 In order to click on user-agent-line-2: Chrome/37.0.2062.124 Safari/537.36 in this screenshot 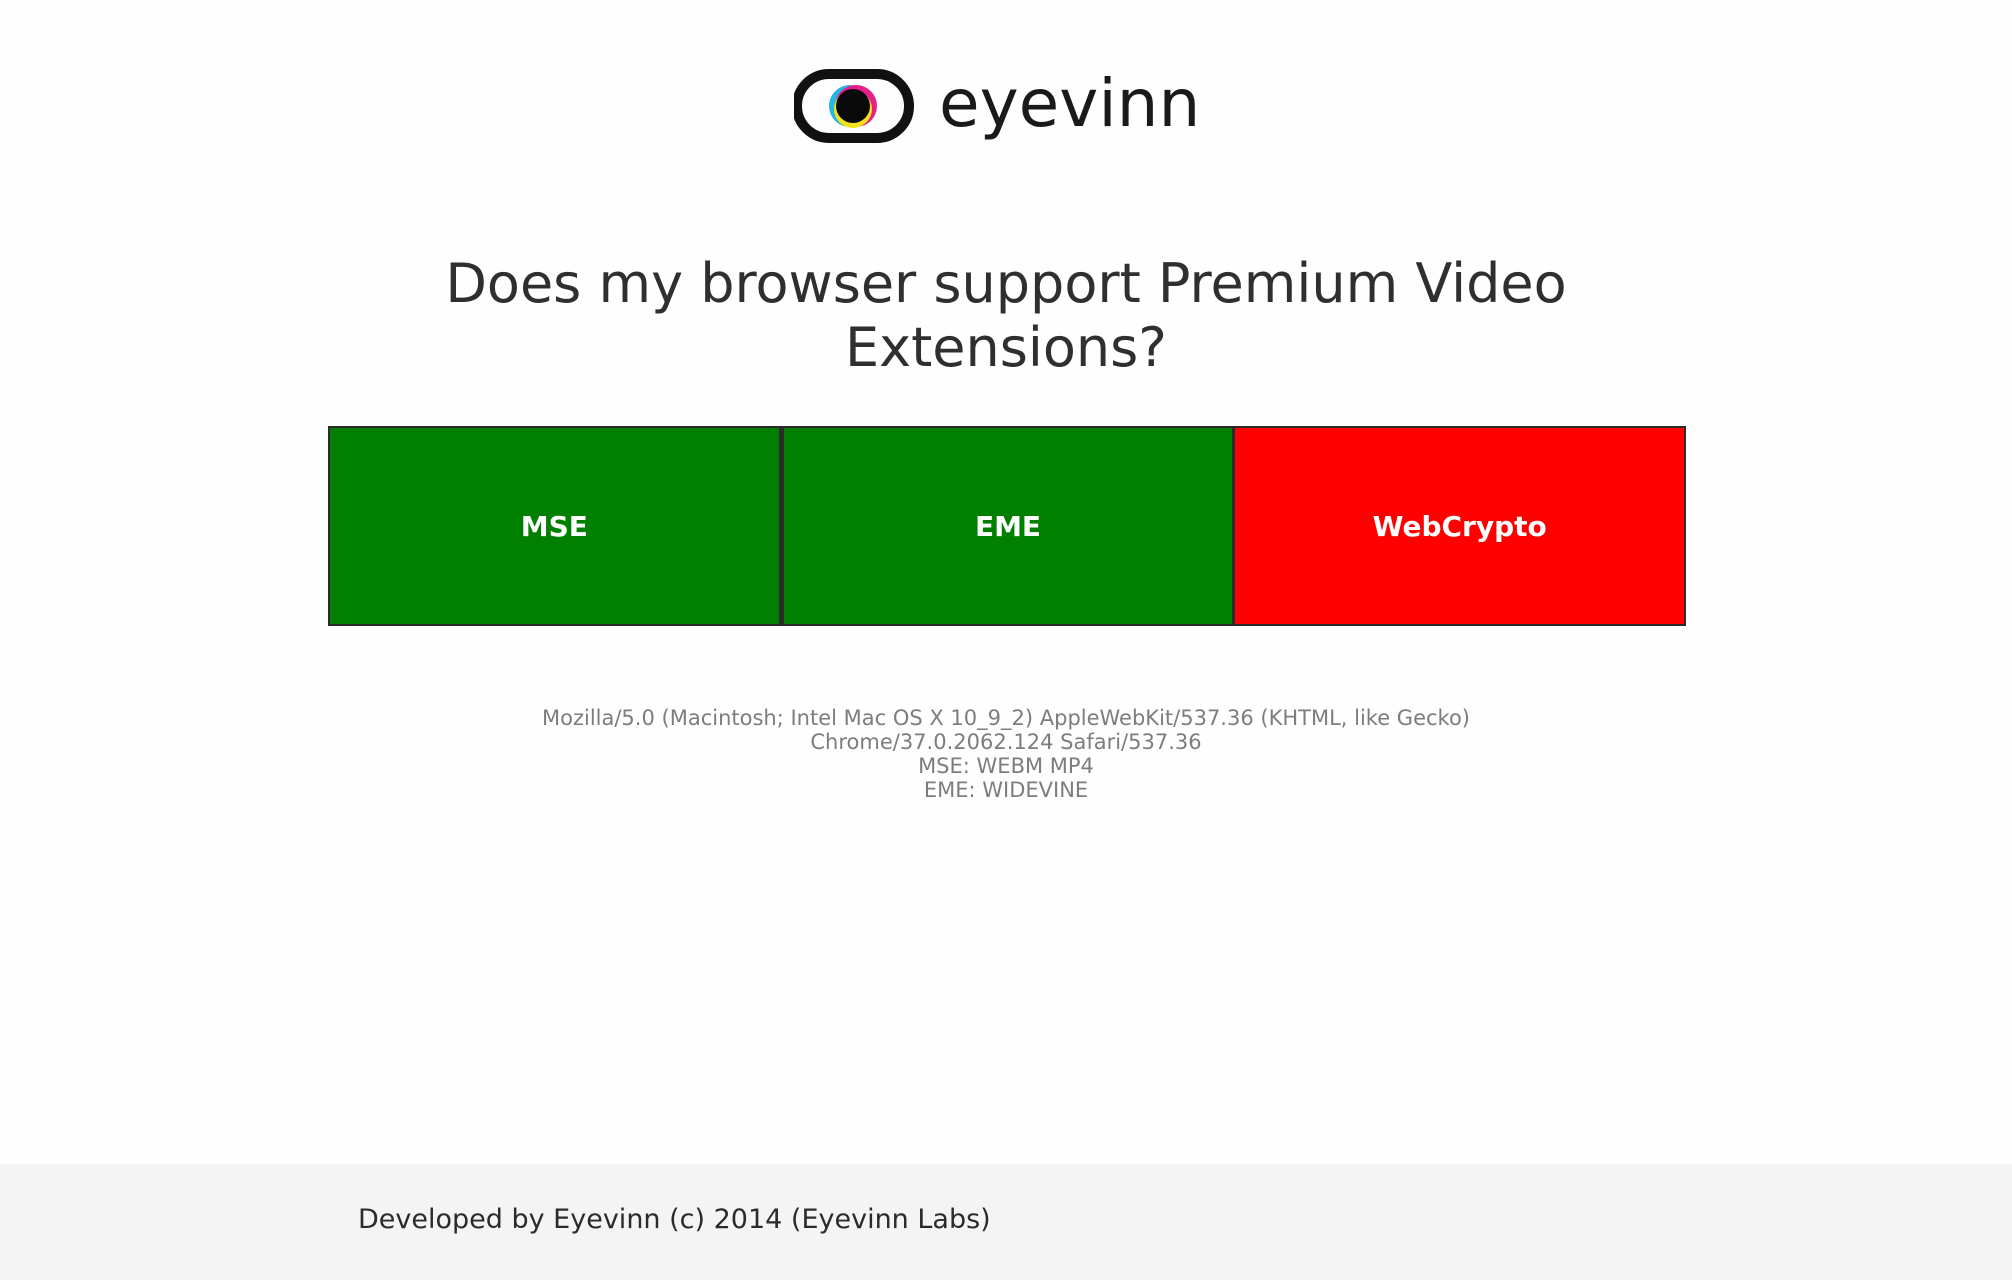, I will do `click(1006, 742)`.